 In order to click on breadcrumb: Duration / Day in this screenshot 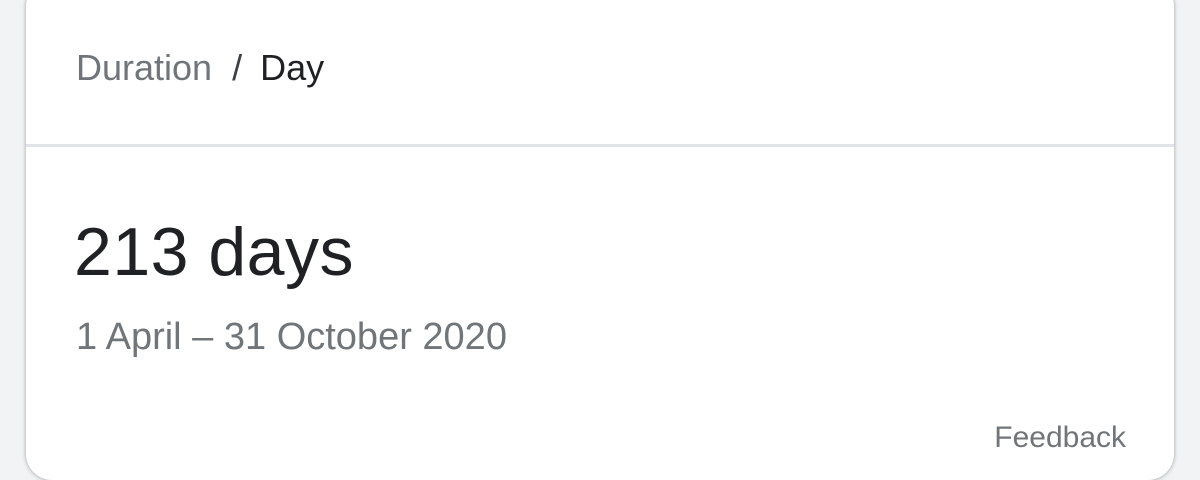, I will do `click(200, 68)`.